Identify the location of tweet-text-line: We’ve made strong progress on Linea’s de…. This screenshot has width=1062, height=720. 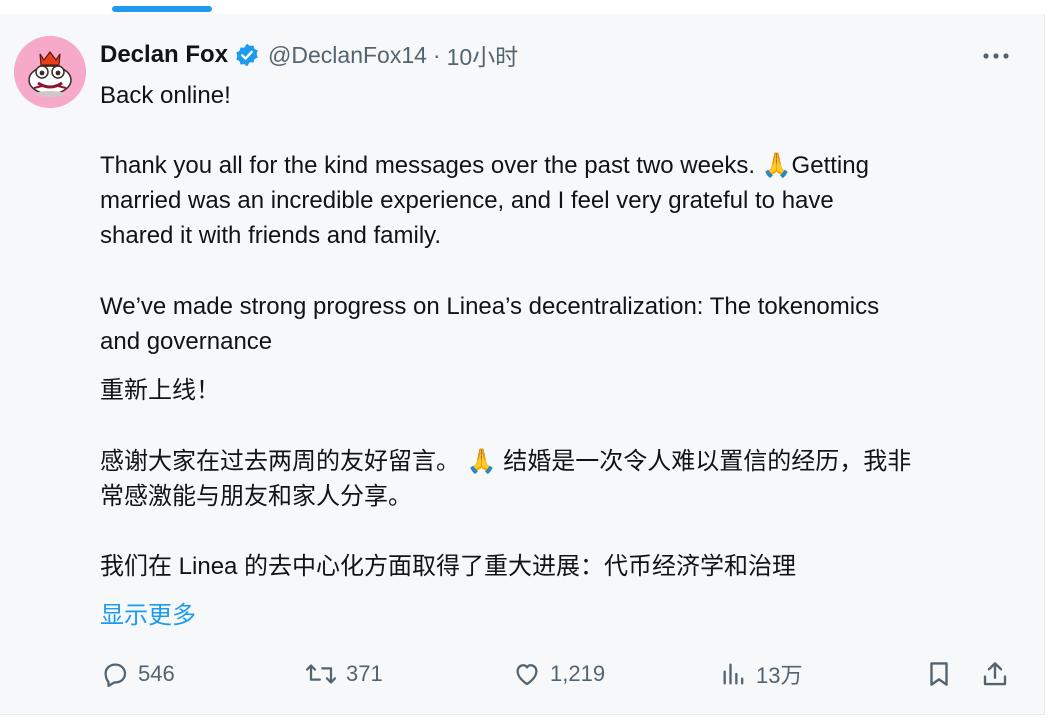
(490, 306).